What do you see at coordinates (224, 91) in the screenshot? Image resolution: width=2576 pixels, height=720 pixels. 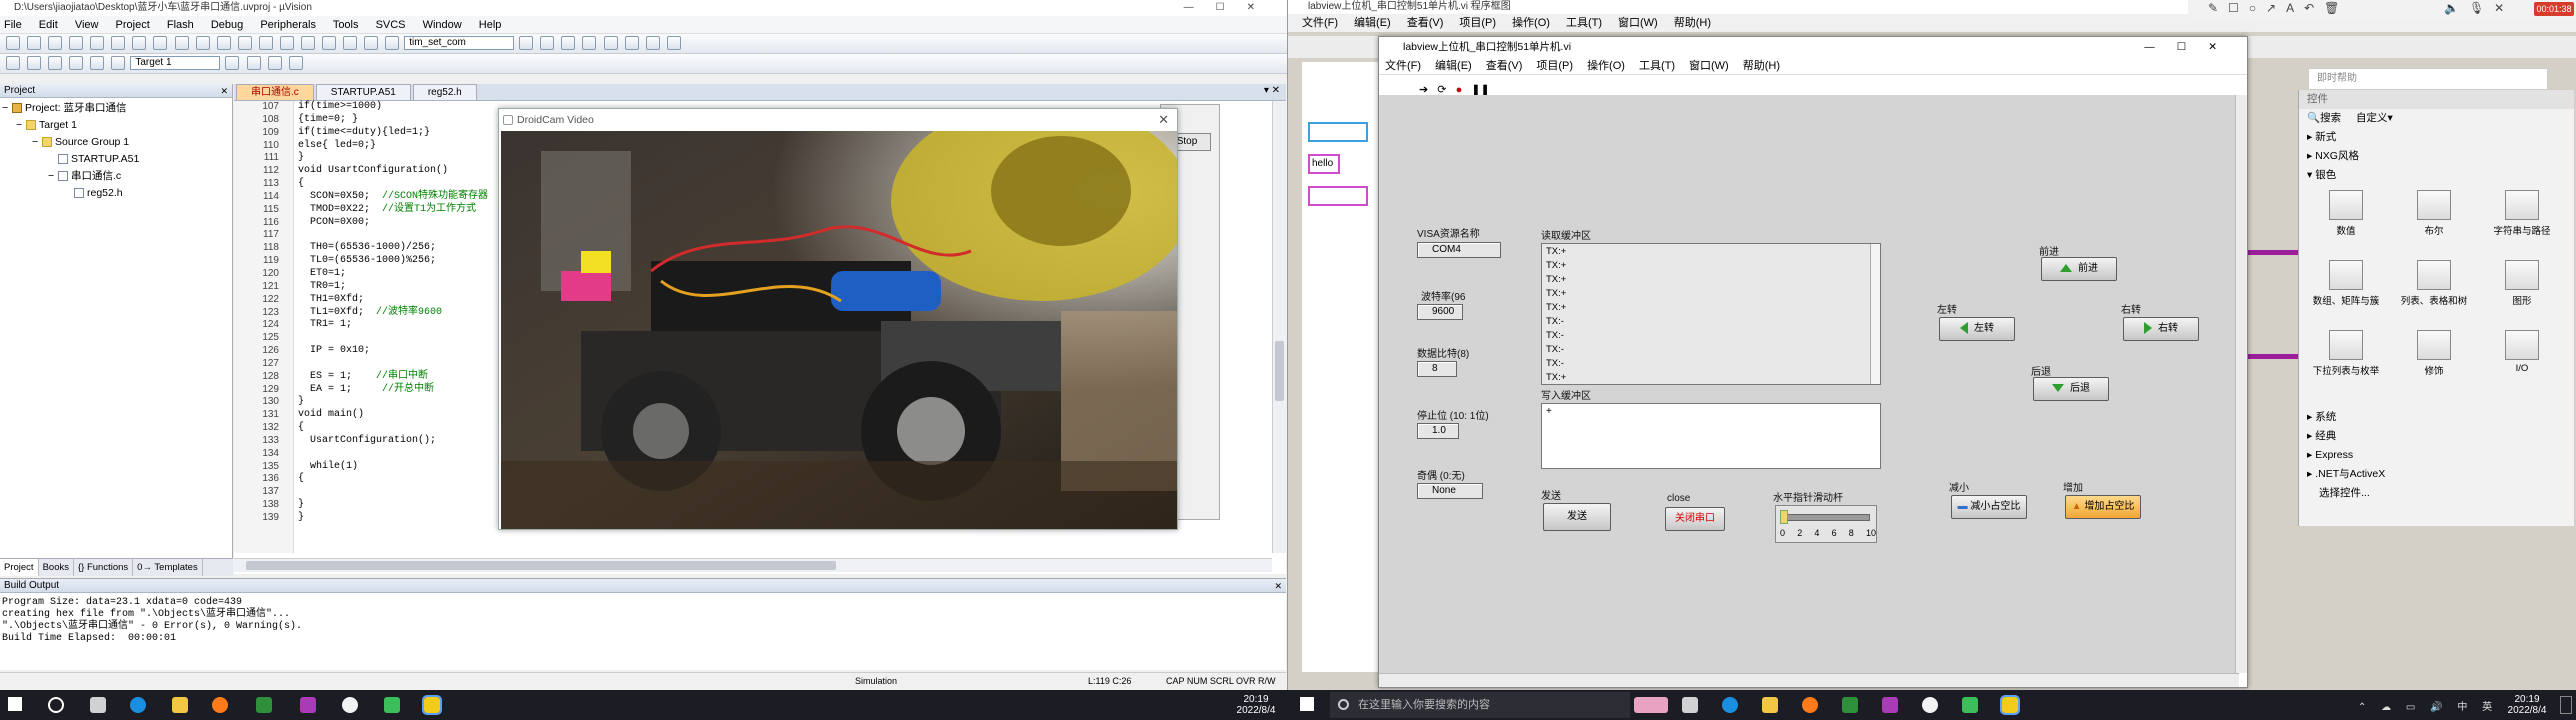 I see `pane-close-icon: ✕` at bounding box center [224, 91].